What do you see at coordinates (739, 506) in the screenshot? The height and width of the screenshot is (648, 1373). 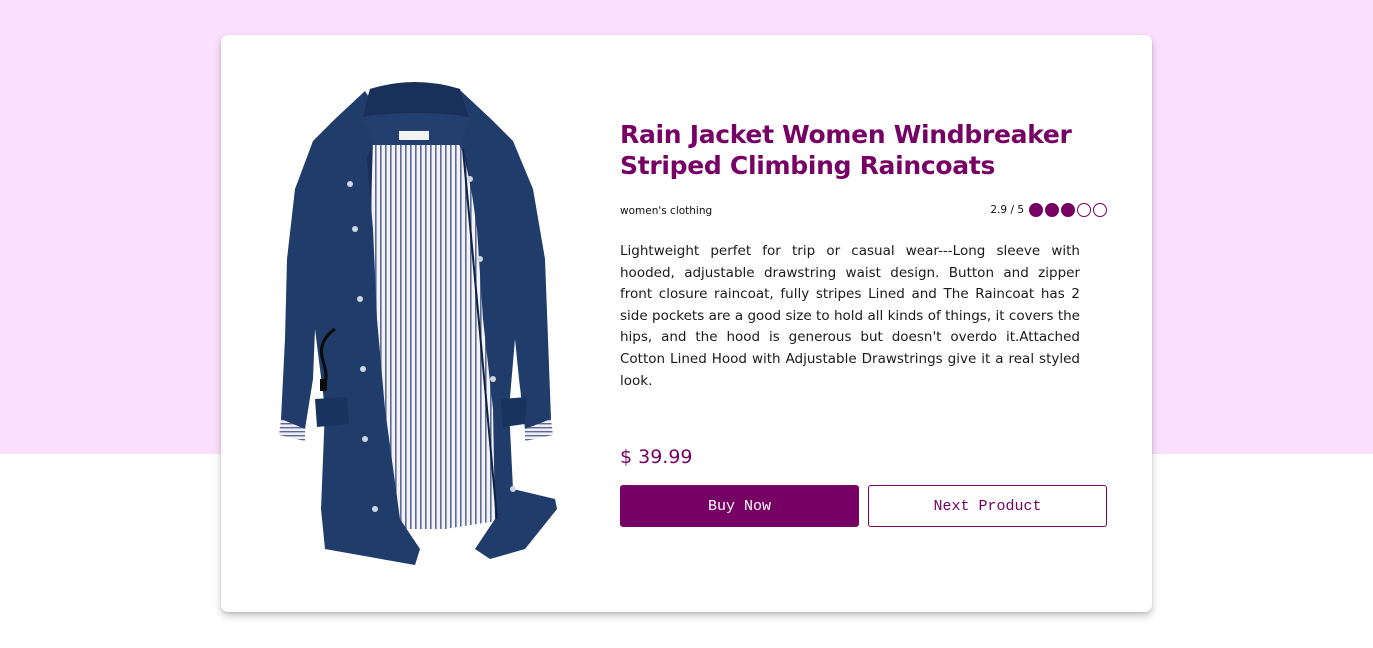 I see `buy-now-button: Buy Now` at bounding box center [739, 506].